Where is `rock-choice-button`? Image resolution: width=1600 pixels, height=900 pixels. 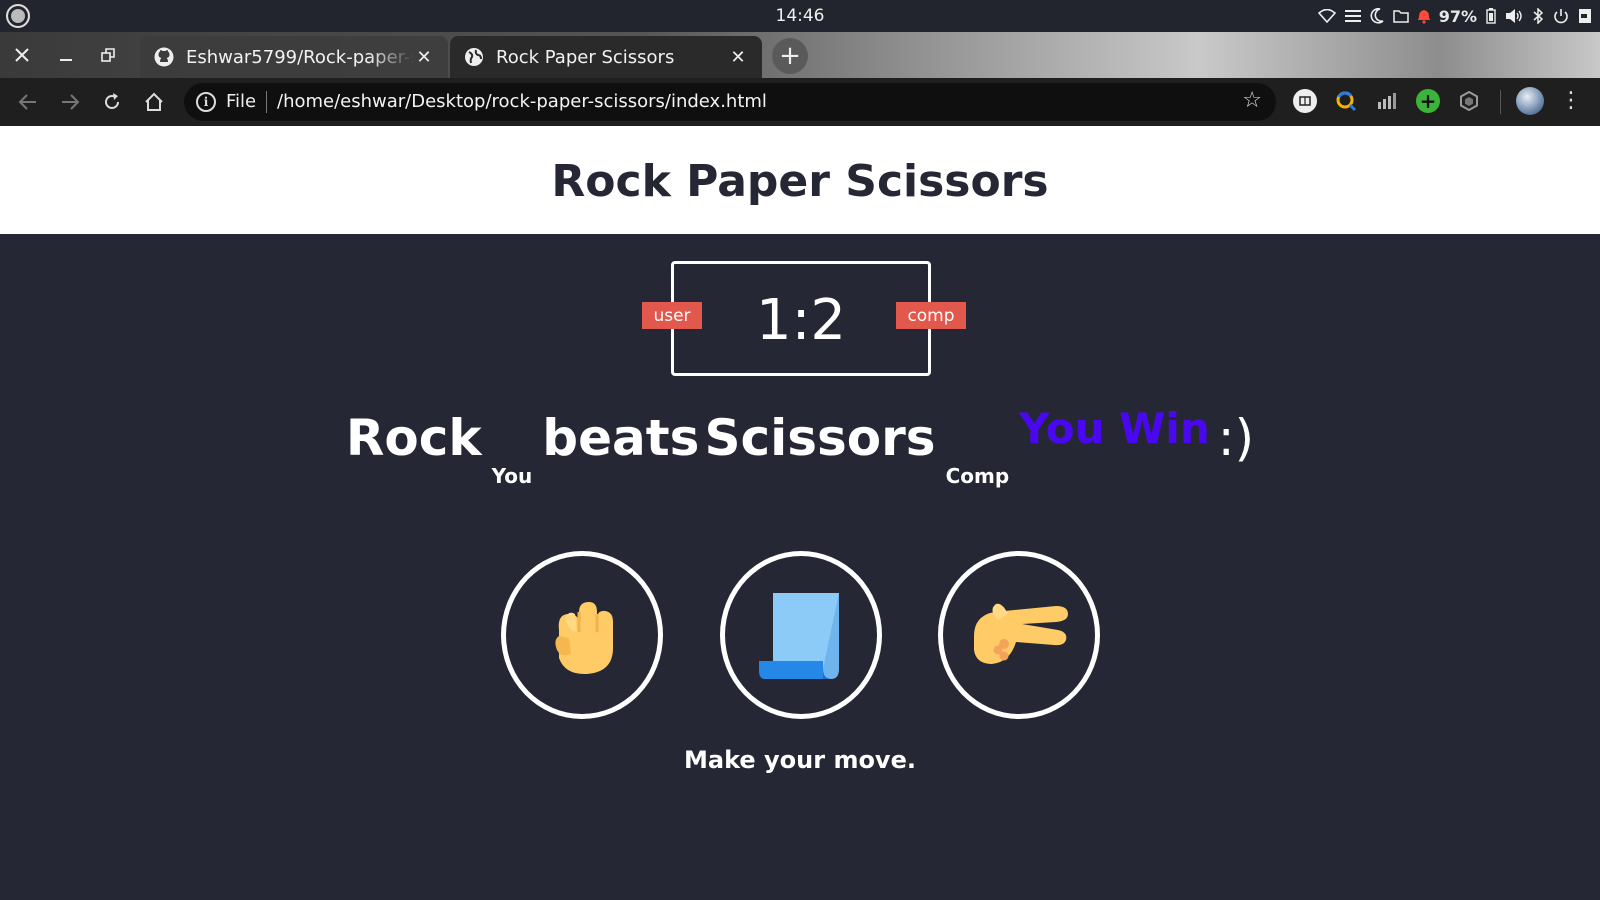
rock-choice-button is located at coordinates (582, 635).